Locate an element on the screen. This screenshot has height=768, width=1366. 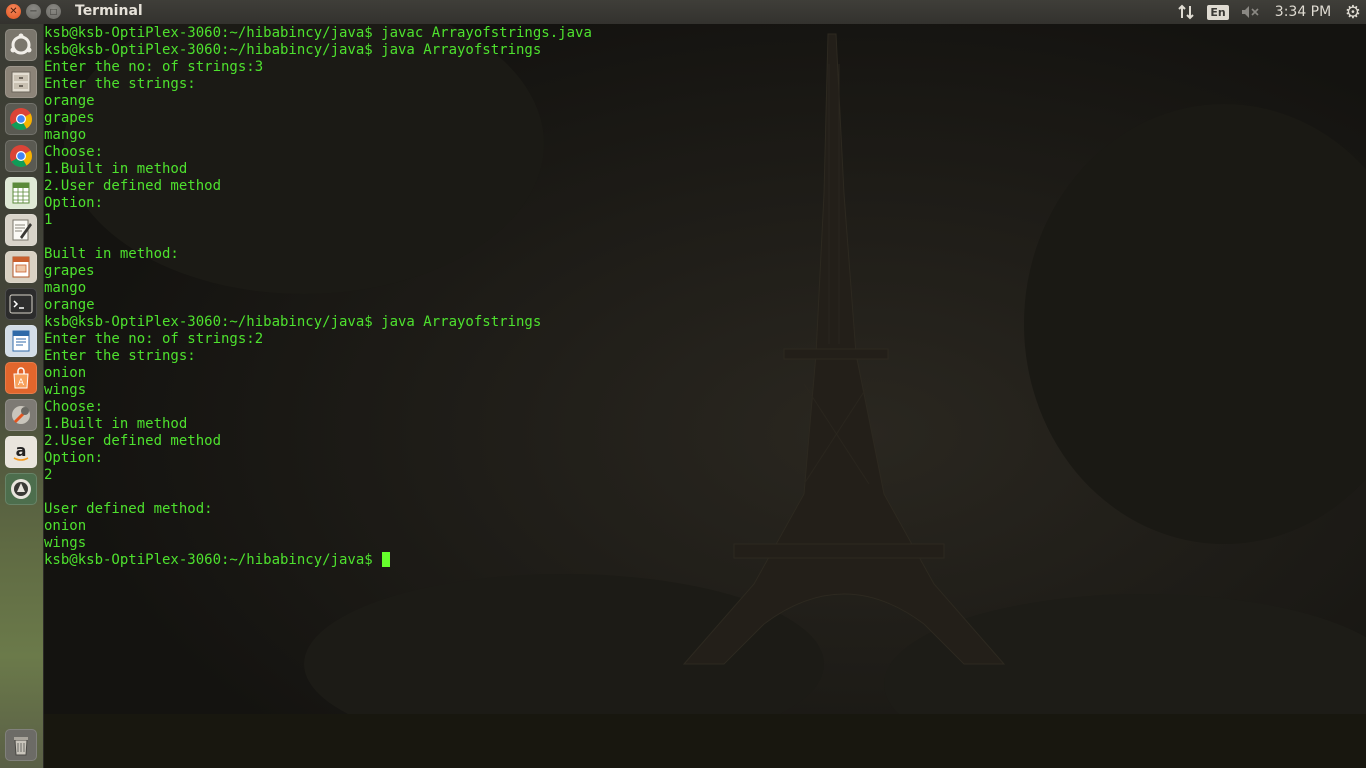
spreadsheet-icon is located at coordinates (21, 193).